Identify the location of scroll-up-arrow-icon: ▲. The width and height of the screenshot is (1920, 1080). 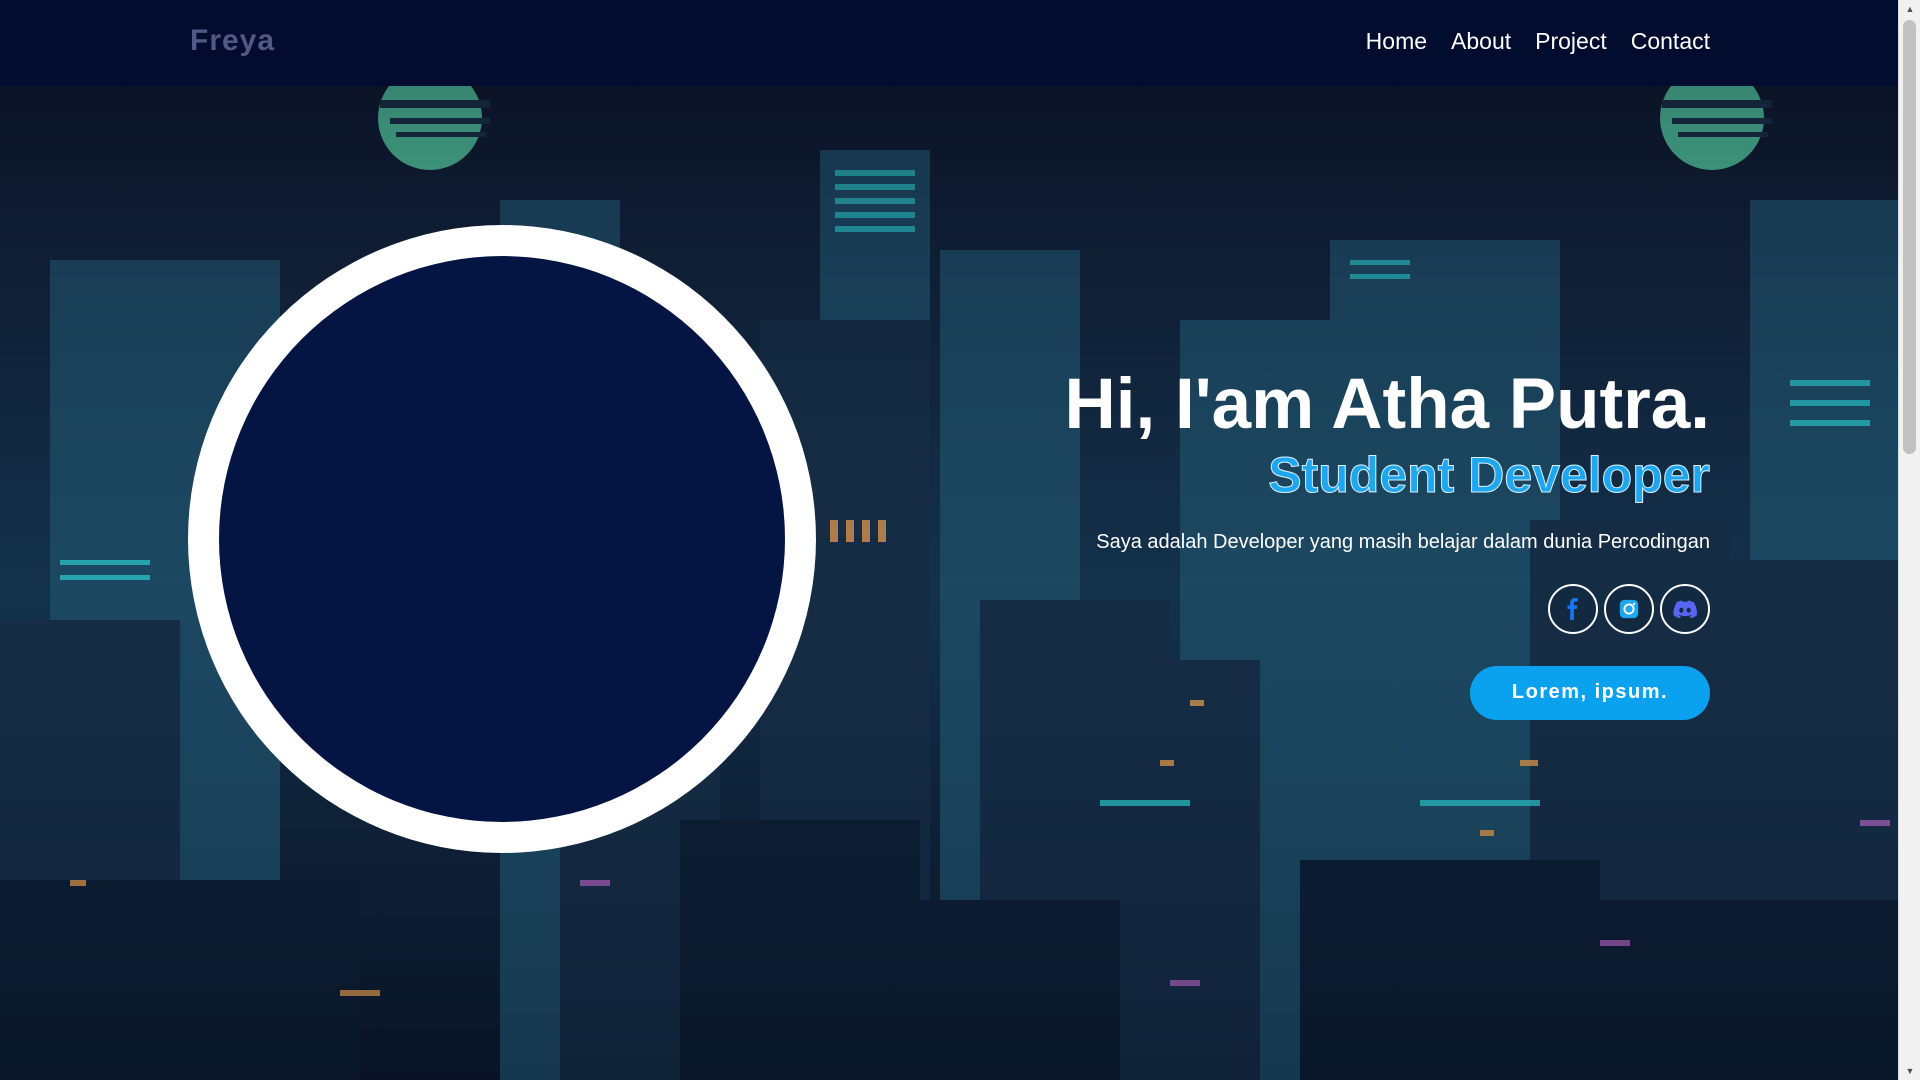
(1909, 9).